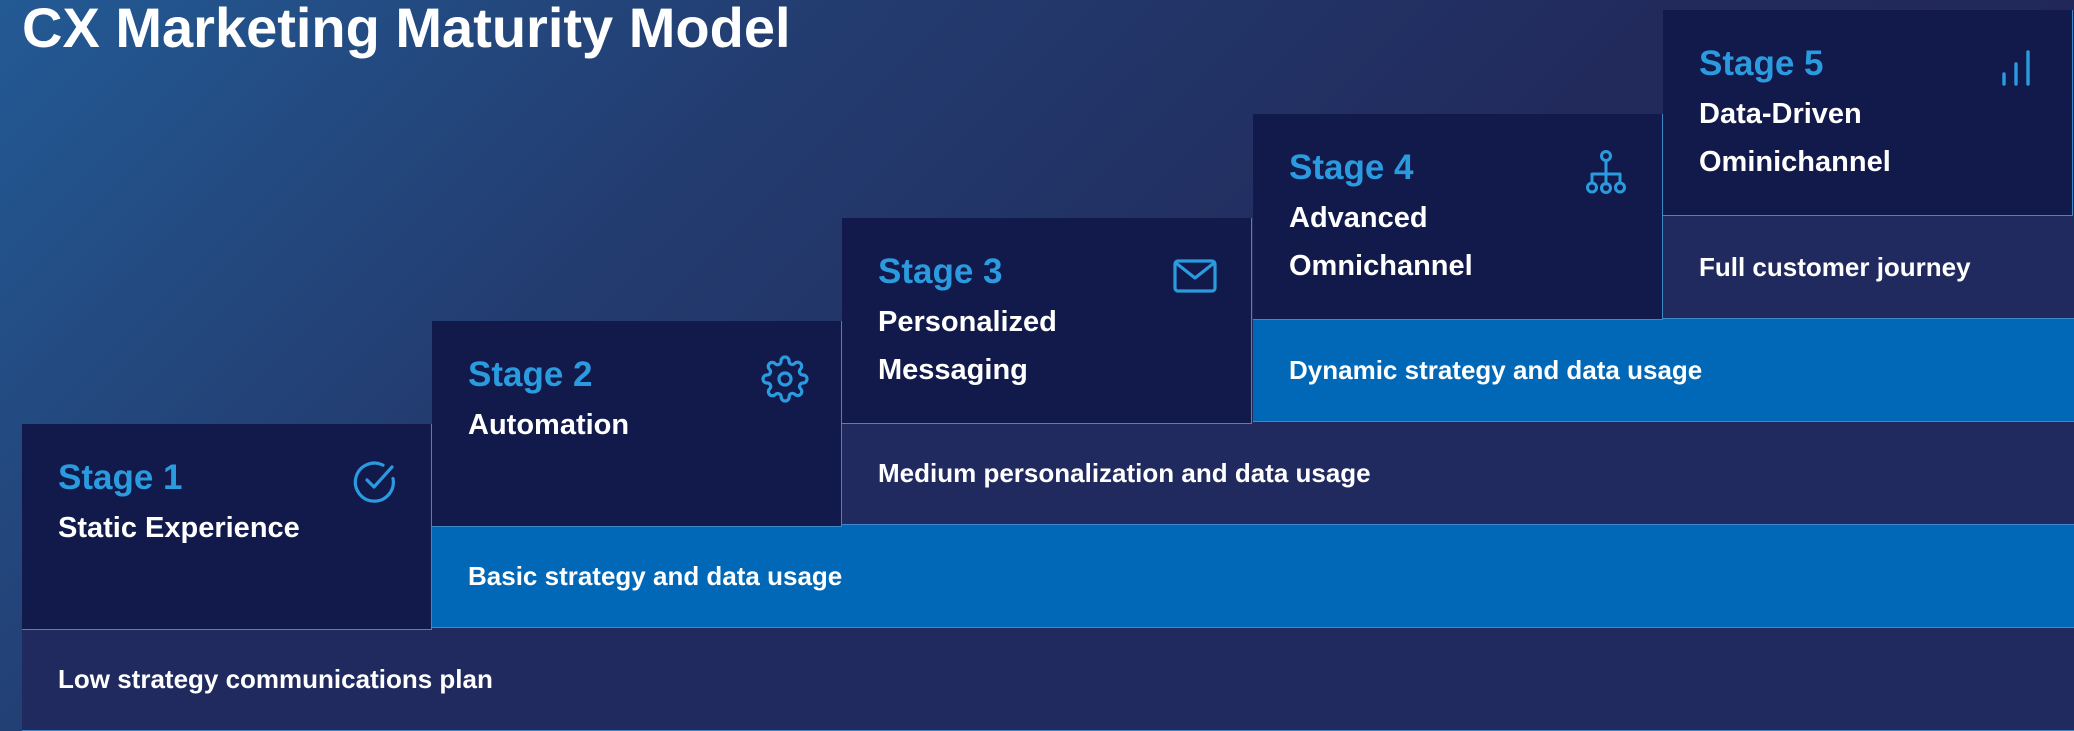 The image size is (2074, 731). Describe the element at coordinates (1835, 267) in the screenshot. I see `level-bar-5-text: Full customer journey` at that location.